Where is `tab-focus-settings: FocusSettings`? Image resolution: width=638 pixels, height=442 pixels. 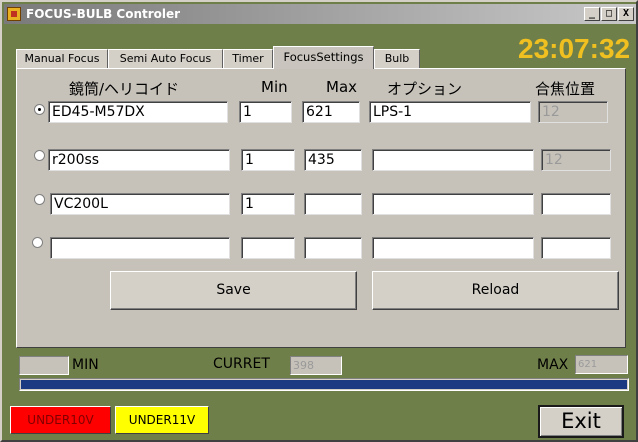
tab-focus-settings: FocusSettings is located at coordinates (323, 57).